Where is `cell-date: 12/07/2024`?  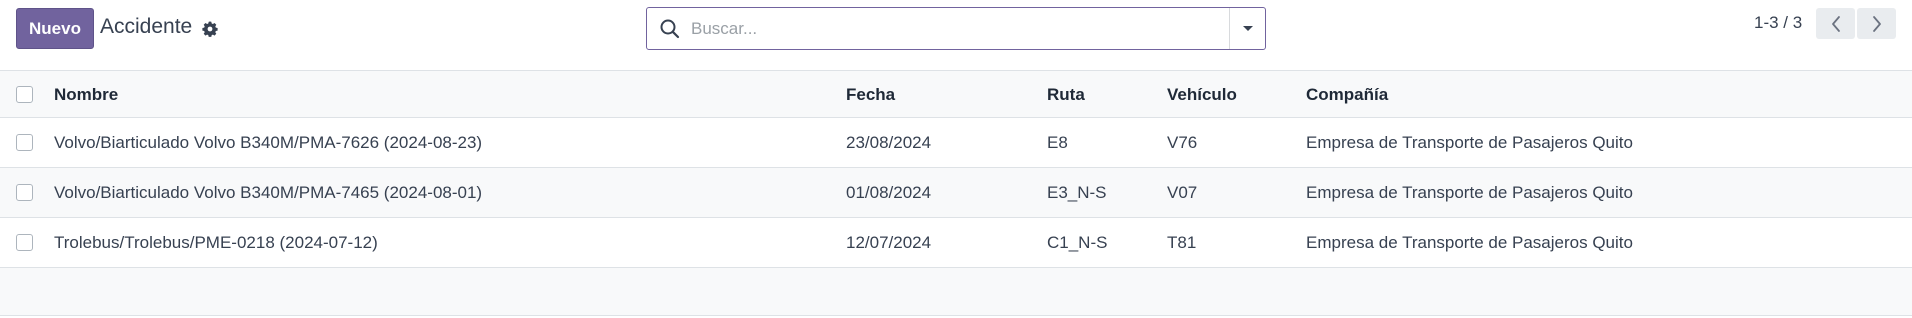 cell-date: 12/07/2024 is located at coordinates (889, 242).